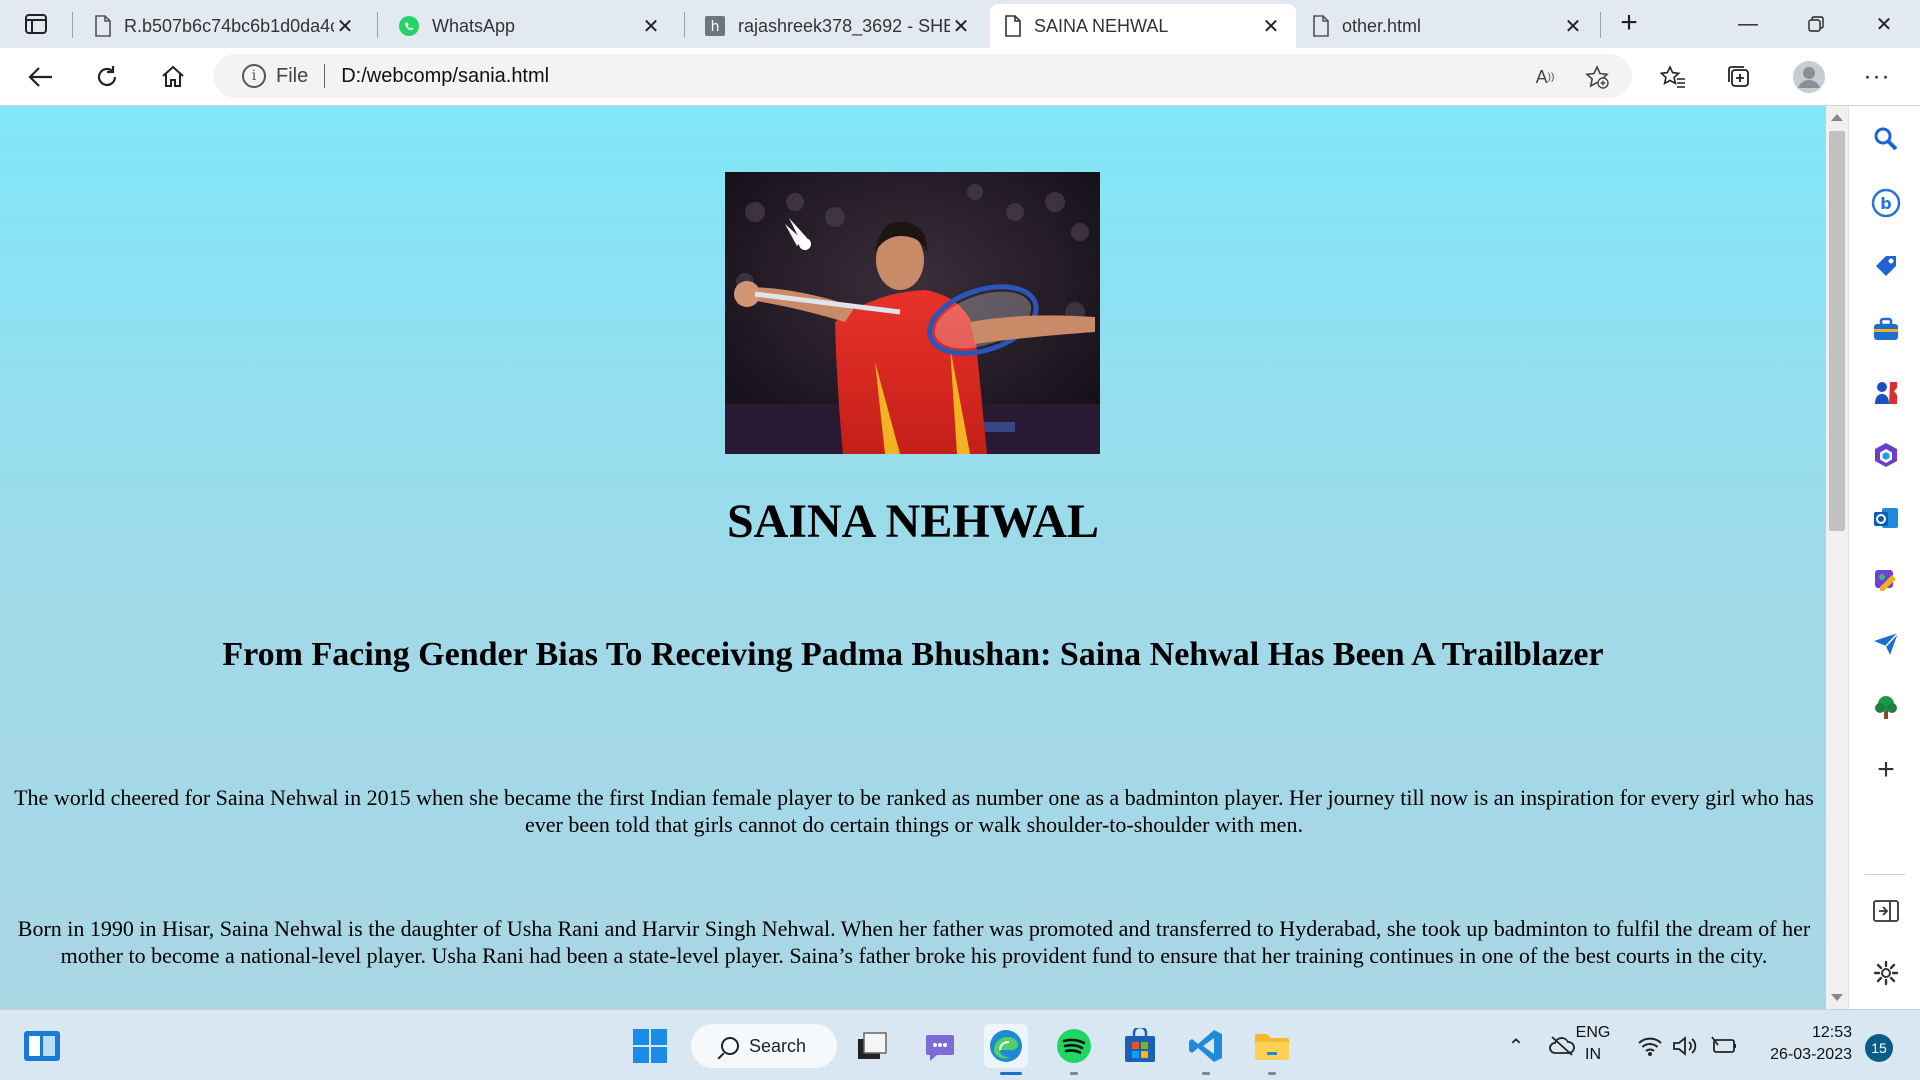 The width and height of the screenshot is (1920, 1080). What do you see at coordinates (1724, 1046) in the screenshot?
I see `battery-charging-icon` at bounding box center [1724, 1046].